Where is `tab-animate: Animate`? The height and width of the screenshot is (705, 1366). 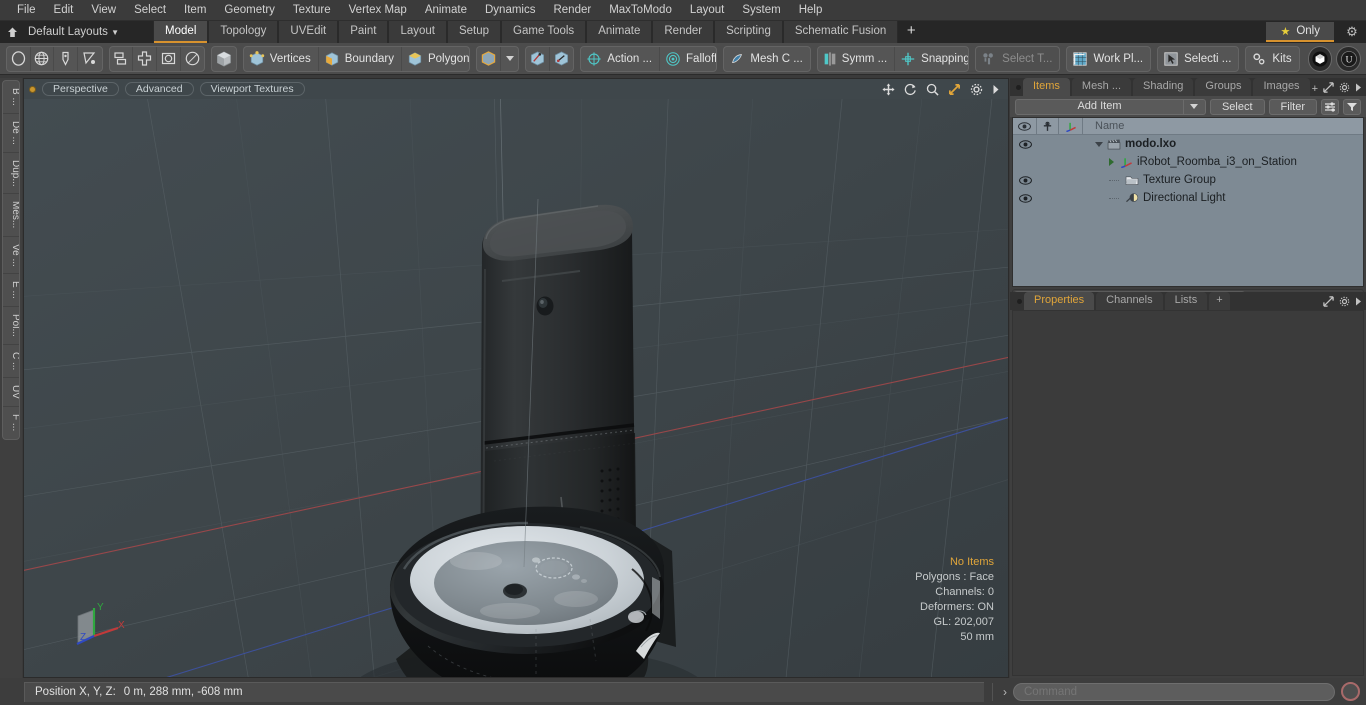 tab-animate: Animate is located at coordinates (619, 32).